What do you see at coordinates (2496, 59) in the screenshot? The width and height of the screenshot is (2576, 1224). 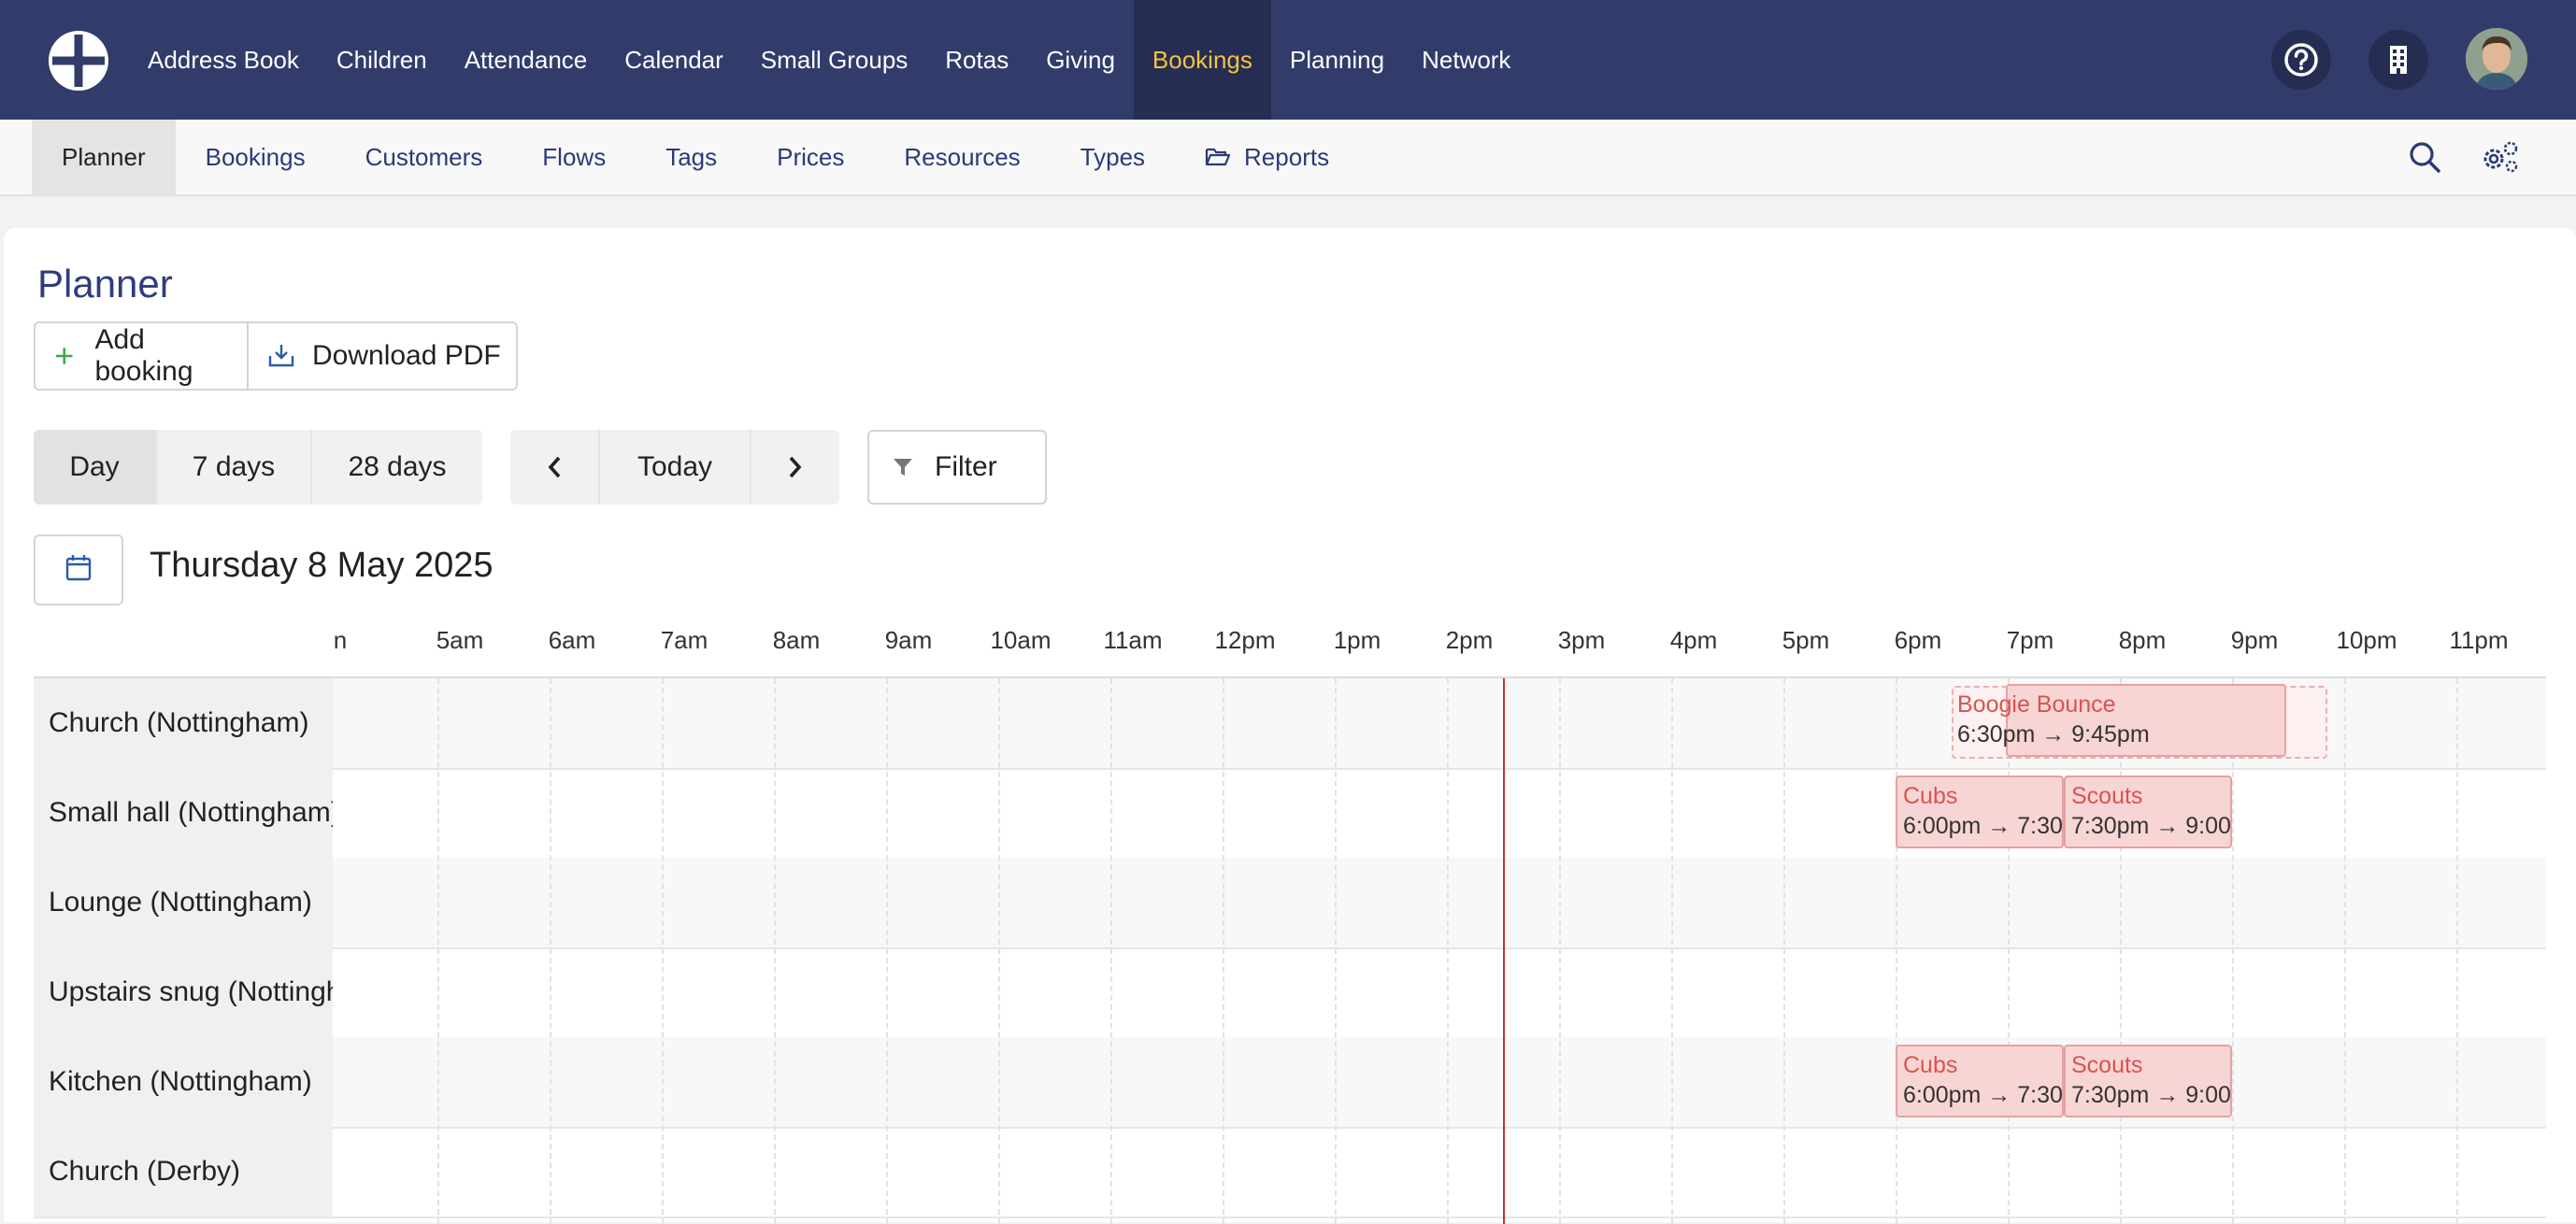 I see `user-avatar` at bounding box center [2496, 59].